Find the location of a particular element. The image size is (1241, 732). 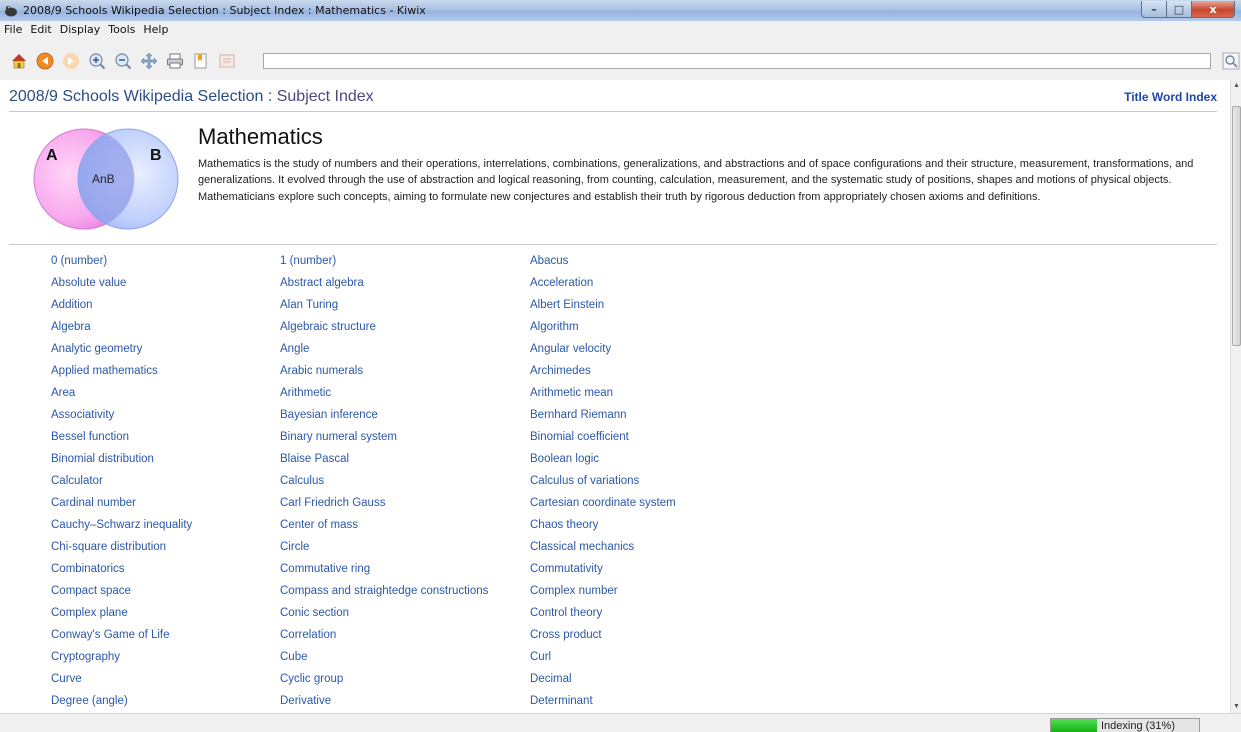

article-link: Angle is located at coordinates (384, 352).